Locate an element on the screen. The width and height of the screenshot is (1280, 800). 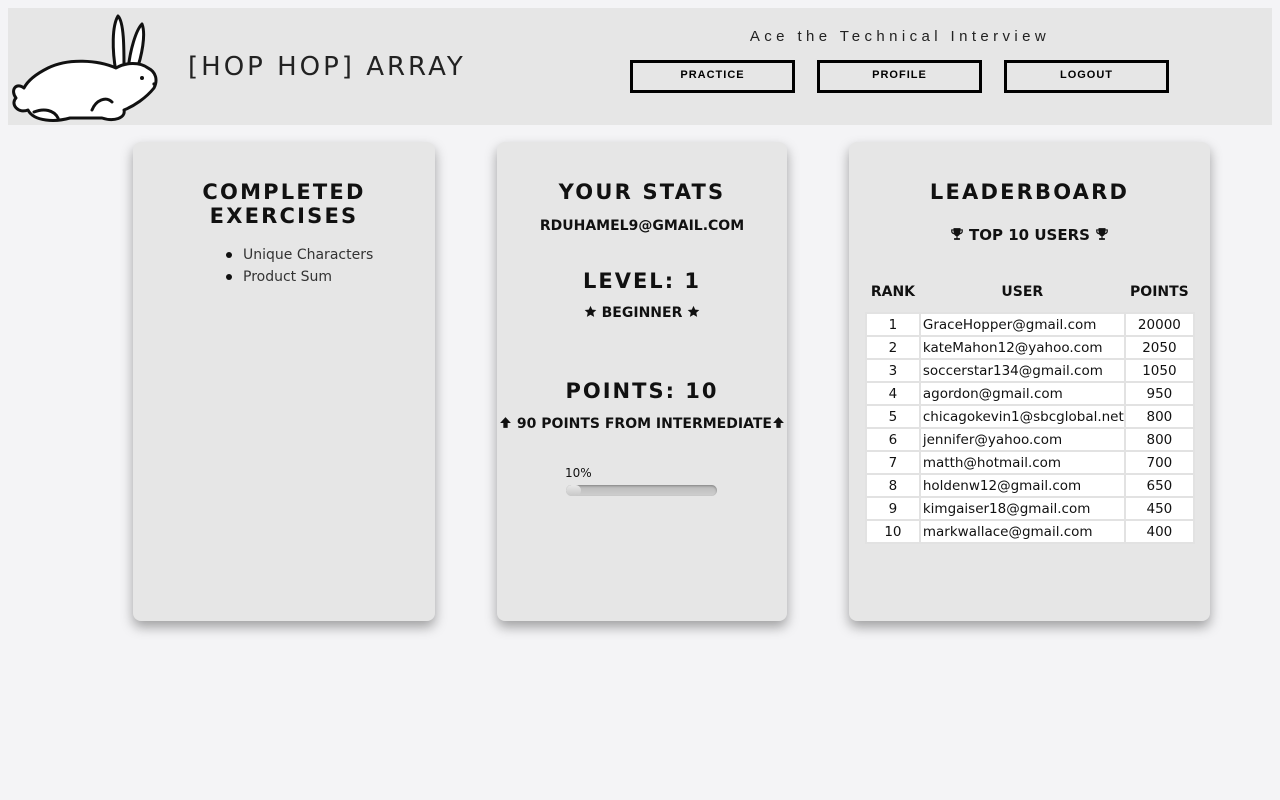
user-level: LEVEL: 1 is located at coordinates (642, 281).